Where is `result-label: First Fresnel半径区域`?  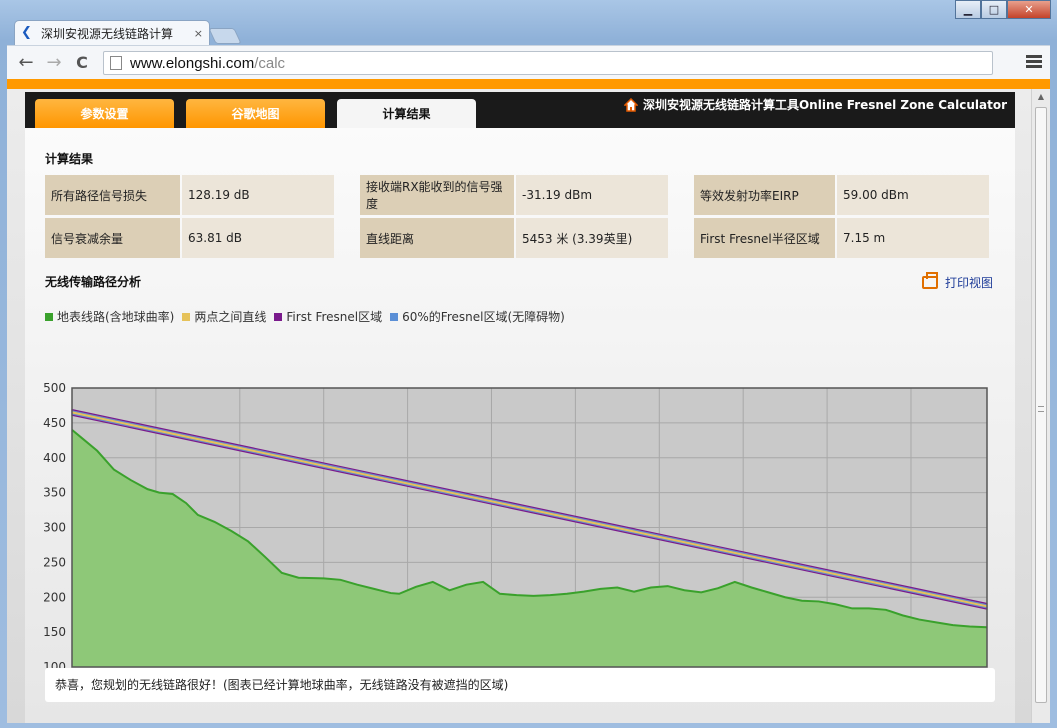
result-label: First Fresnel半径区域 is located at coordinates (764, 238).